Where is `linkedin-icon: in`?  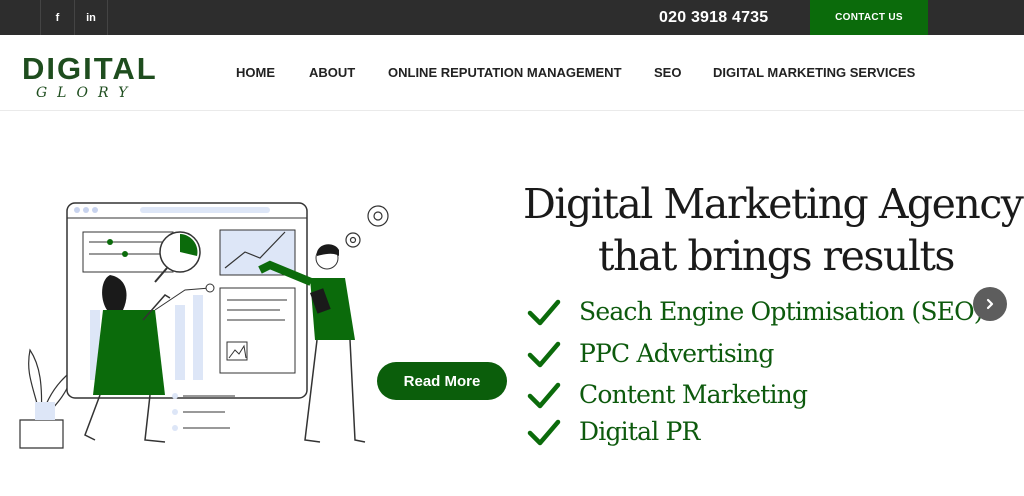 linkedin-icon: in is located at coordinates (91, 17).